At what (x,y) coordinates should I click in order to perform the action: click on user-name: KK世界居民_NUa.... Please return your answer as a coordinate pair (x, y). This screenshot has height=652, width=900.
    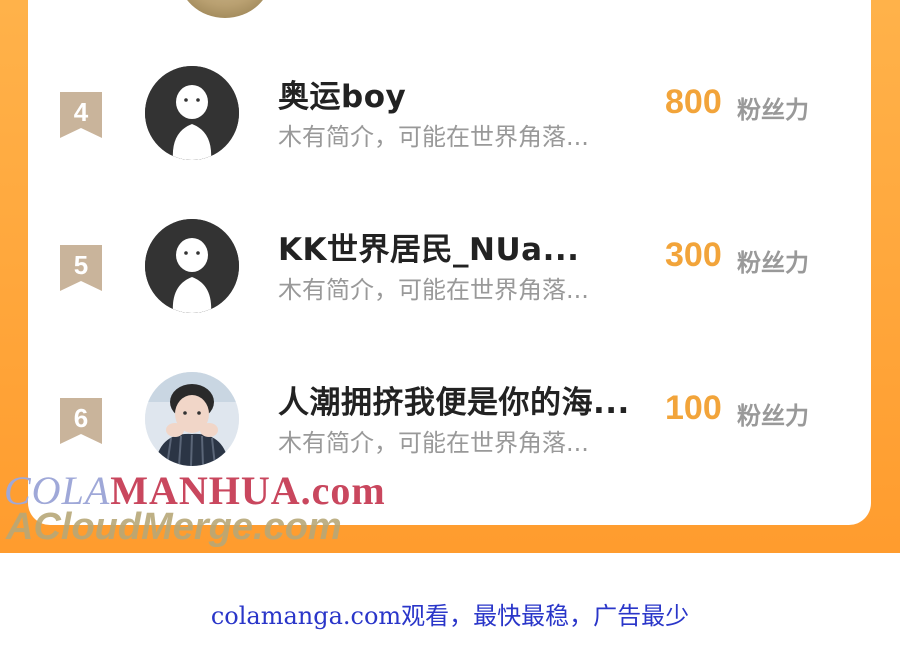
    Looking at the image, I should click on (428, 246).